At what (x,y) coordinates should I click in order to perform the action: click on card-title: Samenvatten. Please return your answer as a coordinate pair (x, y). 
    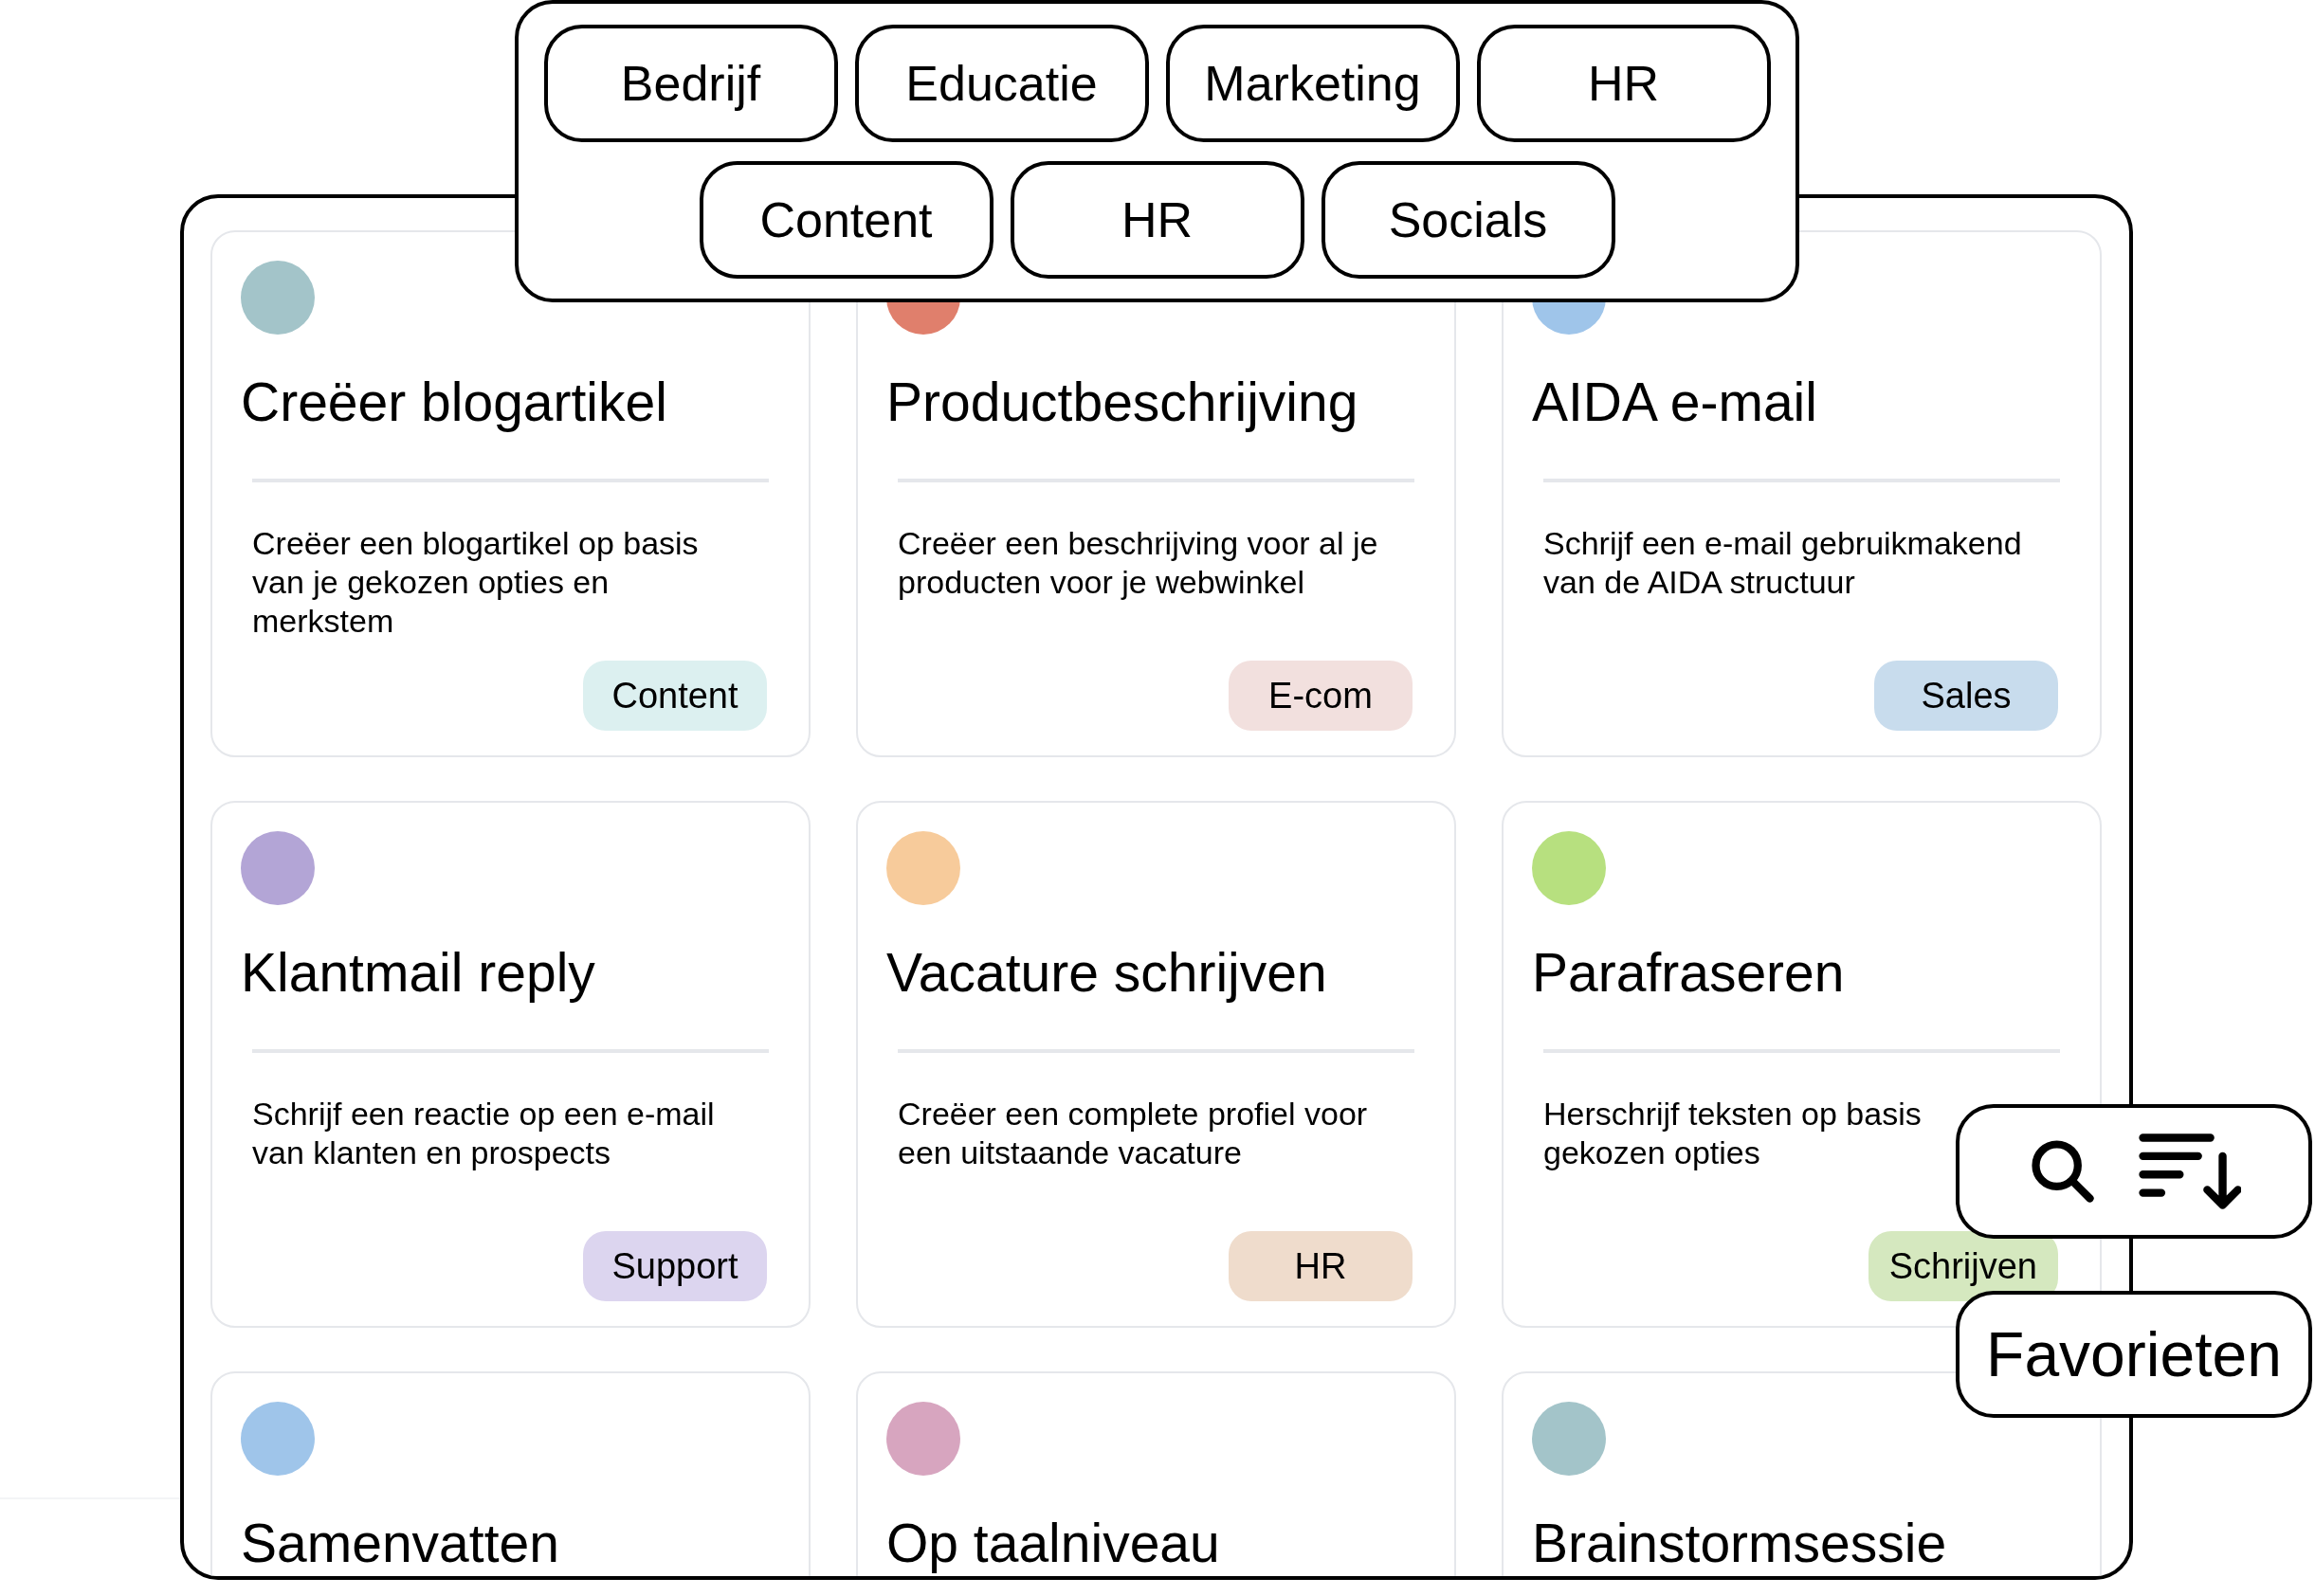
    Looking at the image, I should click on (400, 1544).